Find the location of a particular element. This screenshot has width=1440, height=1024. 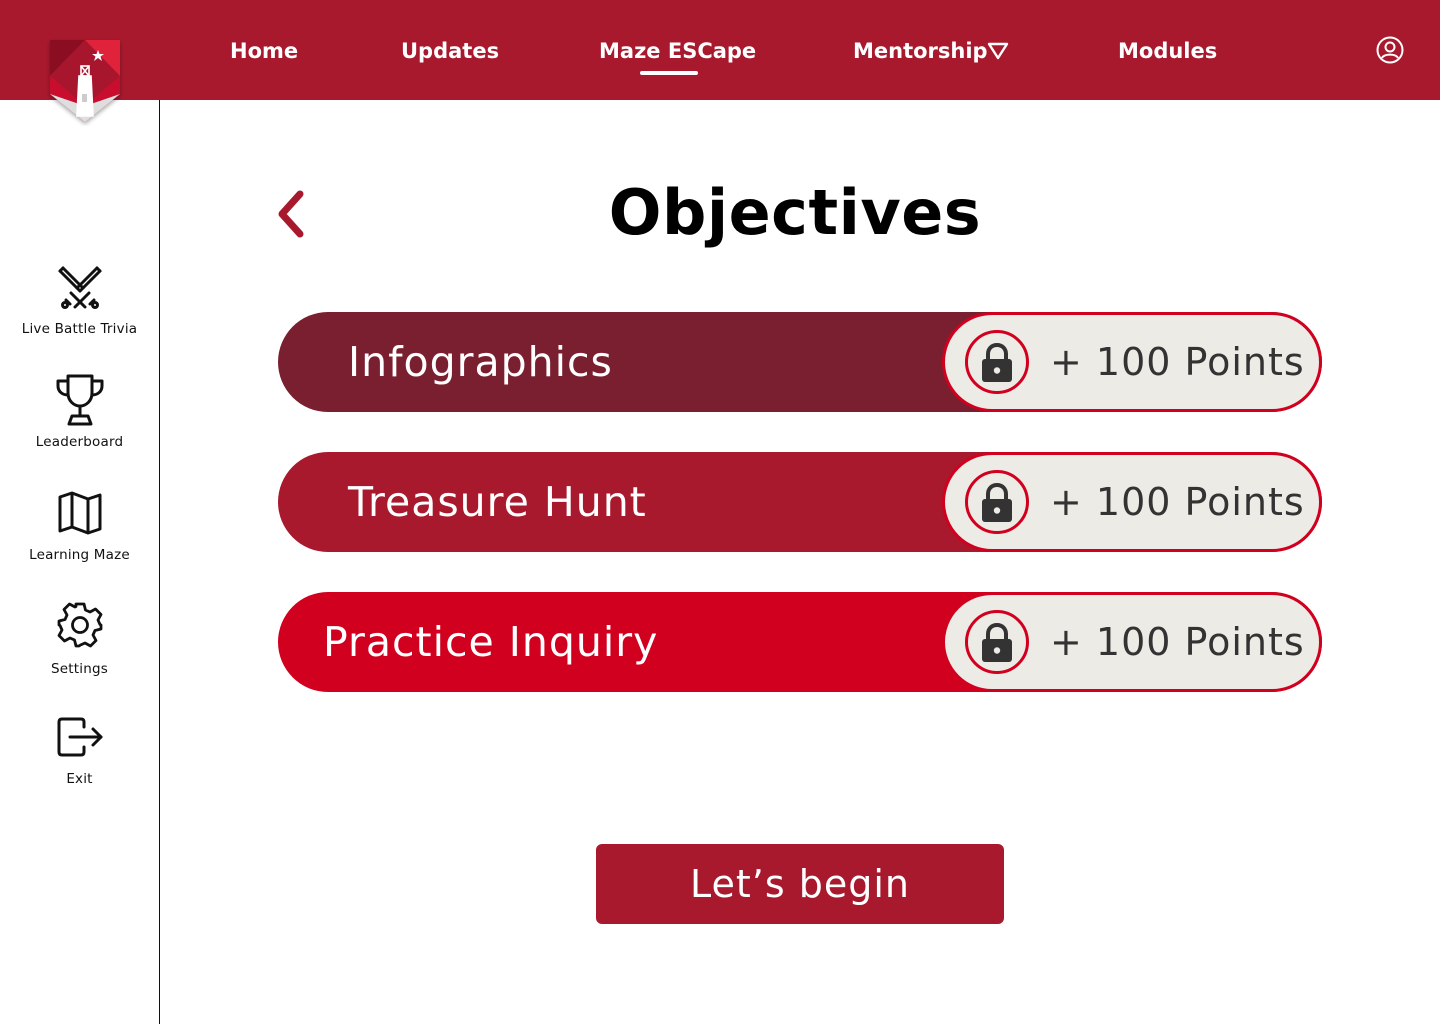

lighthouse-shield-logo is located at coordinates (85, 81).